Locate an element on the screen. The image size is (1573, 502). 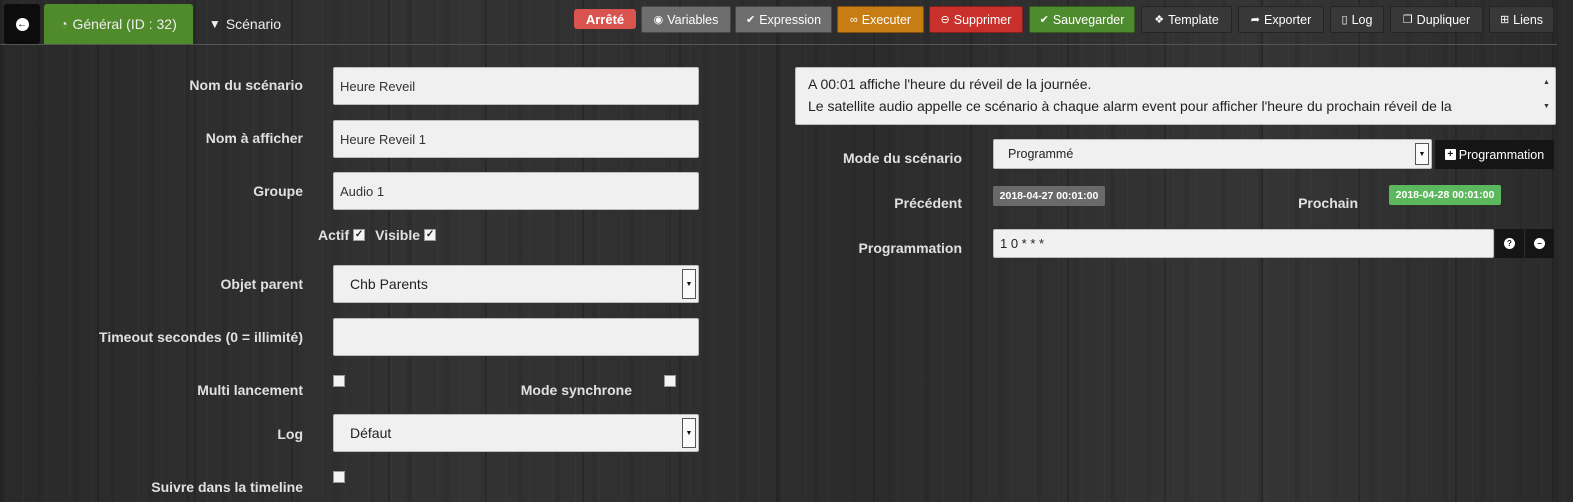
executer-button: ∞ Executer is located at coordinates (880, 19).